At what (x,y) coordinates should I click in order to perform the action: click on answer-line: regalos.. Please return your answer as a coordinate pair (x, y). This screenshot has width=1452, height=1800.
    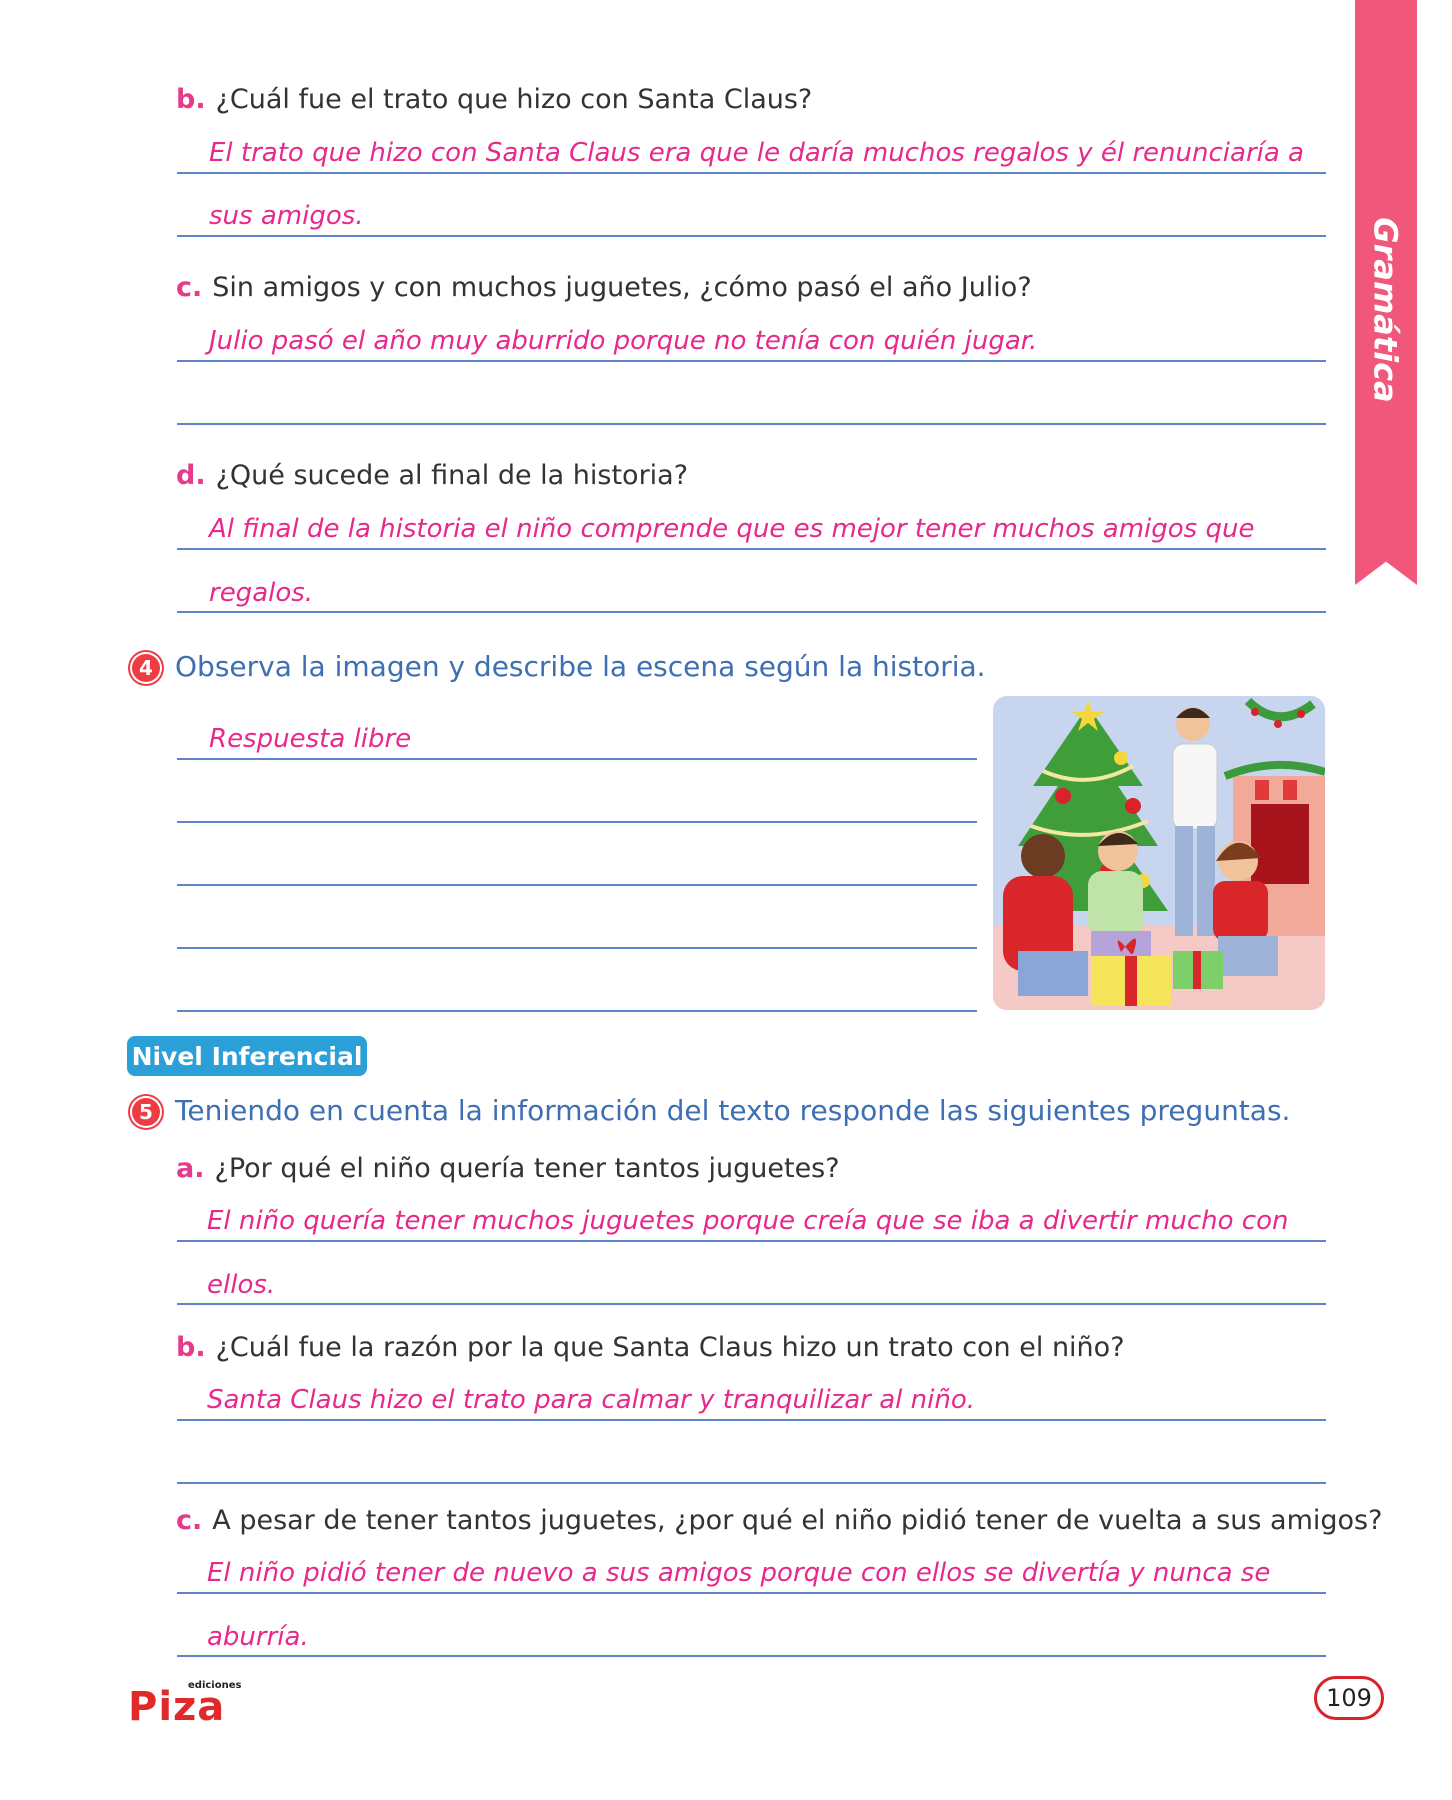
    Looking at the image, I should click on (261, 593).